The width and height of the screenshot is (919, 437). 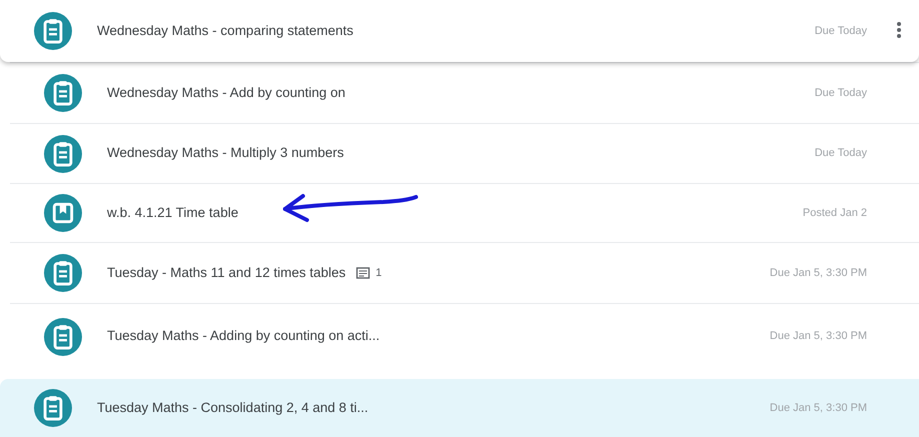 What do you see at coordinates (226, 93) in the screenshot?
I see `assignment-title: Wednesday Maths - Add by counting on` at bounding box center [226, 93].